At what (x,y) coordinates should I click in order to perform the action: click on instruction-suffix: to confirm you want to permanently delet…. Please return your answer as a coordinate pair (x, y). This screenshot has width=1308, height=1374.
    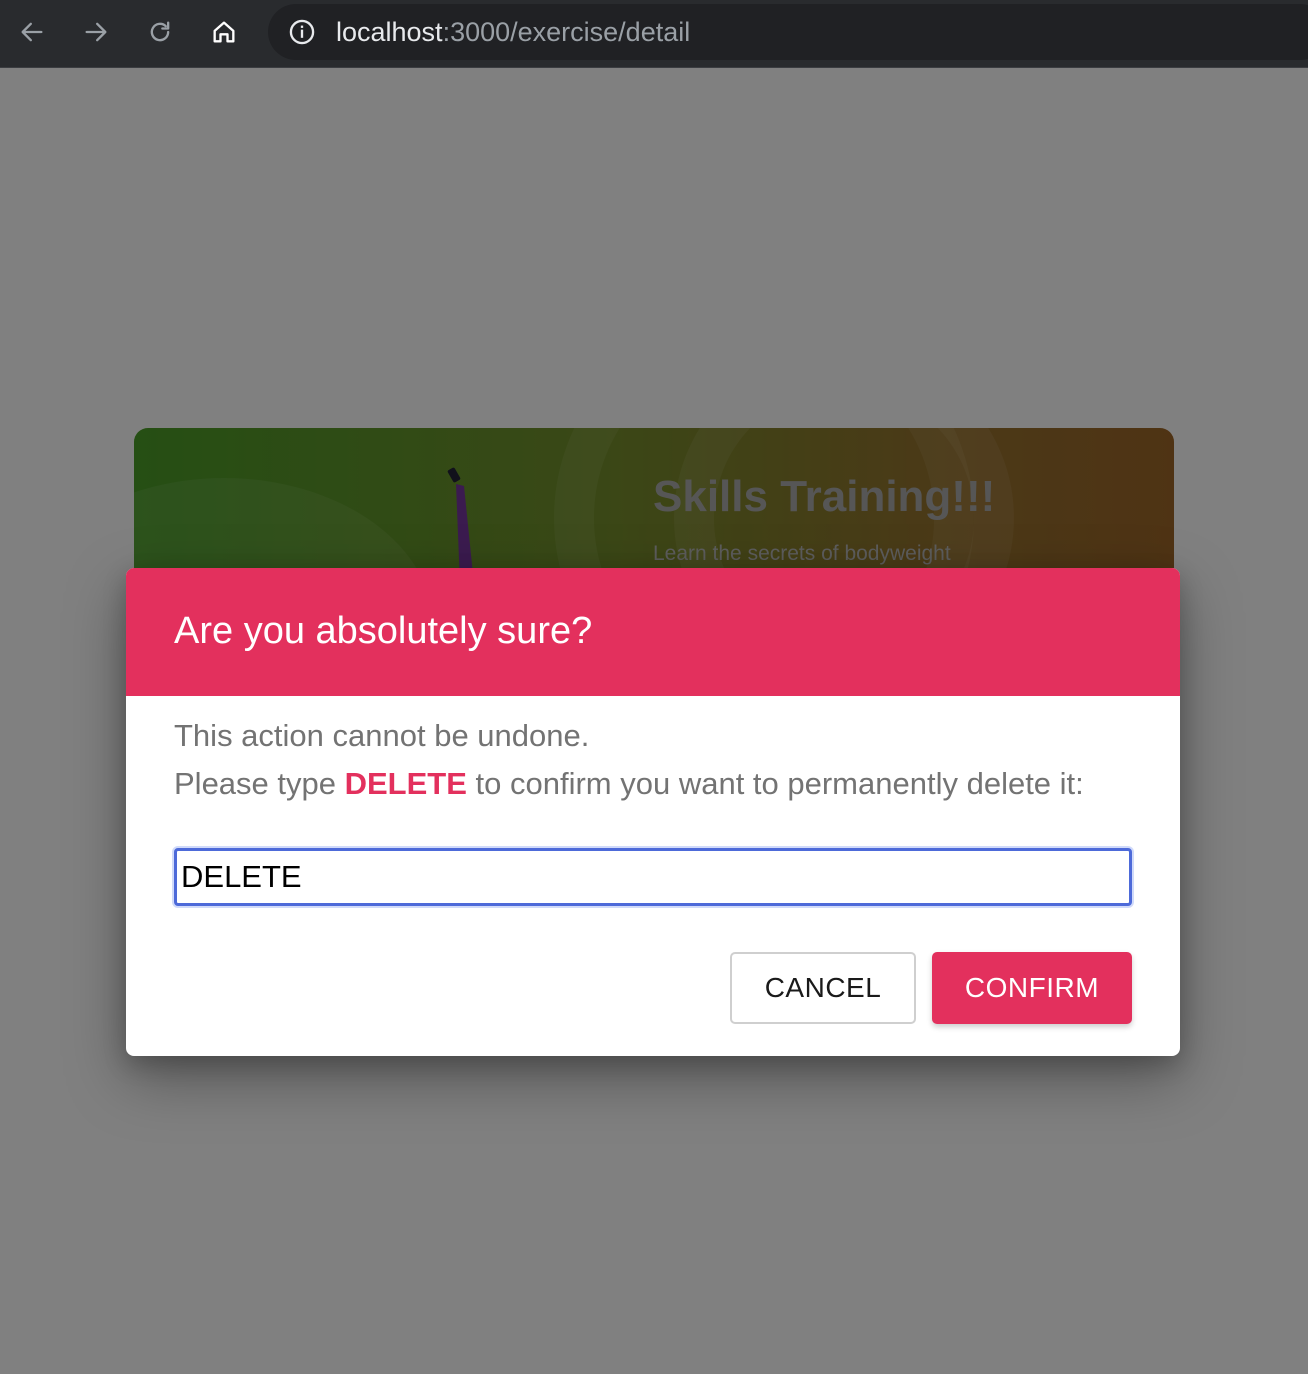
    Looking at the image, I should click on (775, 783).